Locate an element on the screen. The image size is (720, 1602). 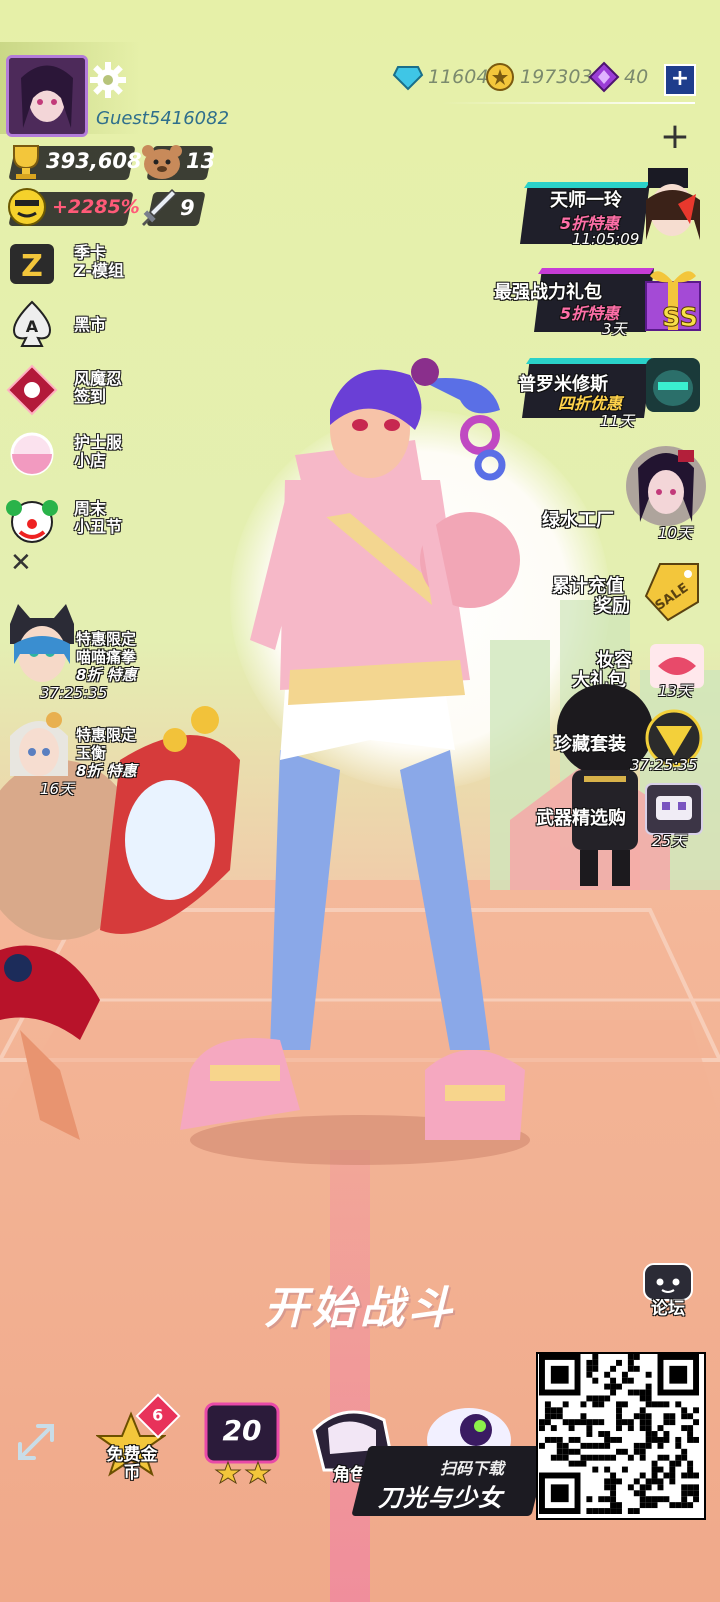
cat-girl-portrait-icon is located at coordinates (42, 643).